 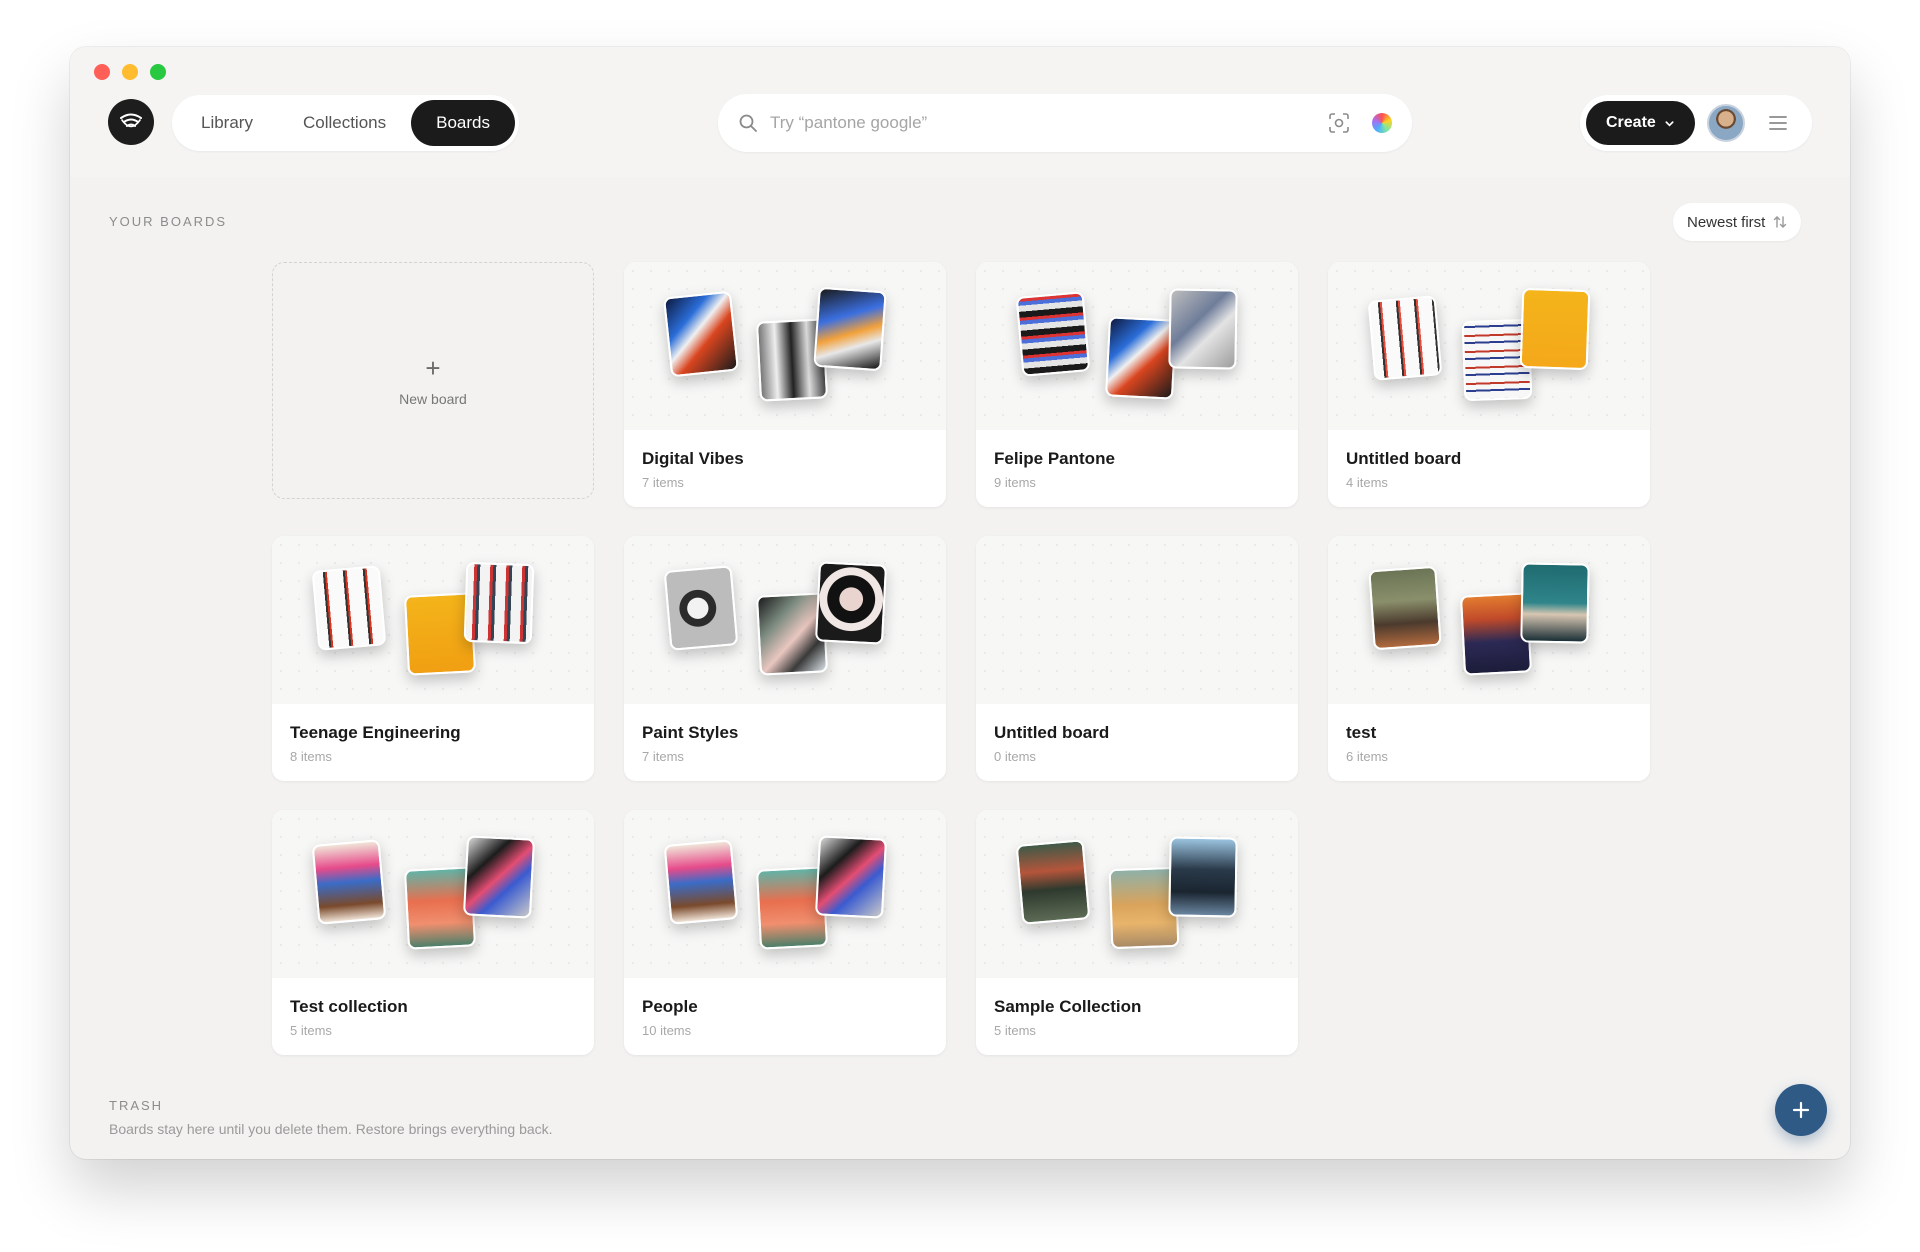 What do you see at coordinates (1367, 756) in the screenshot?
I see `board-item-count: 6 items` at bounding box center [1367, 756].